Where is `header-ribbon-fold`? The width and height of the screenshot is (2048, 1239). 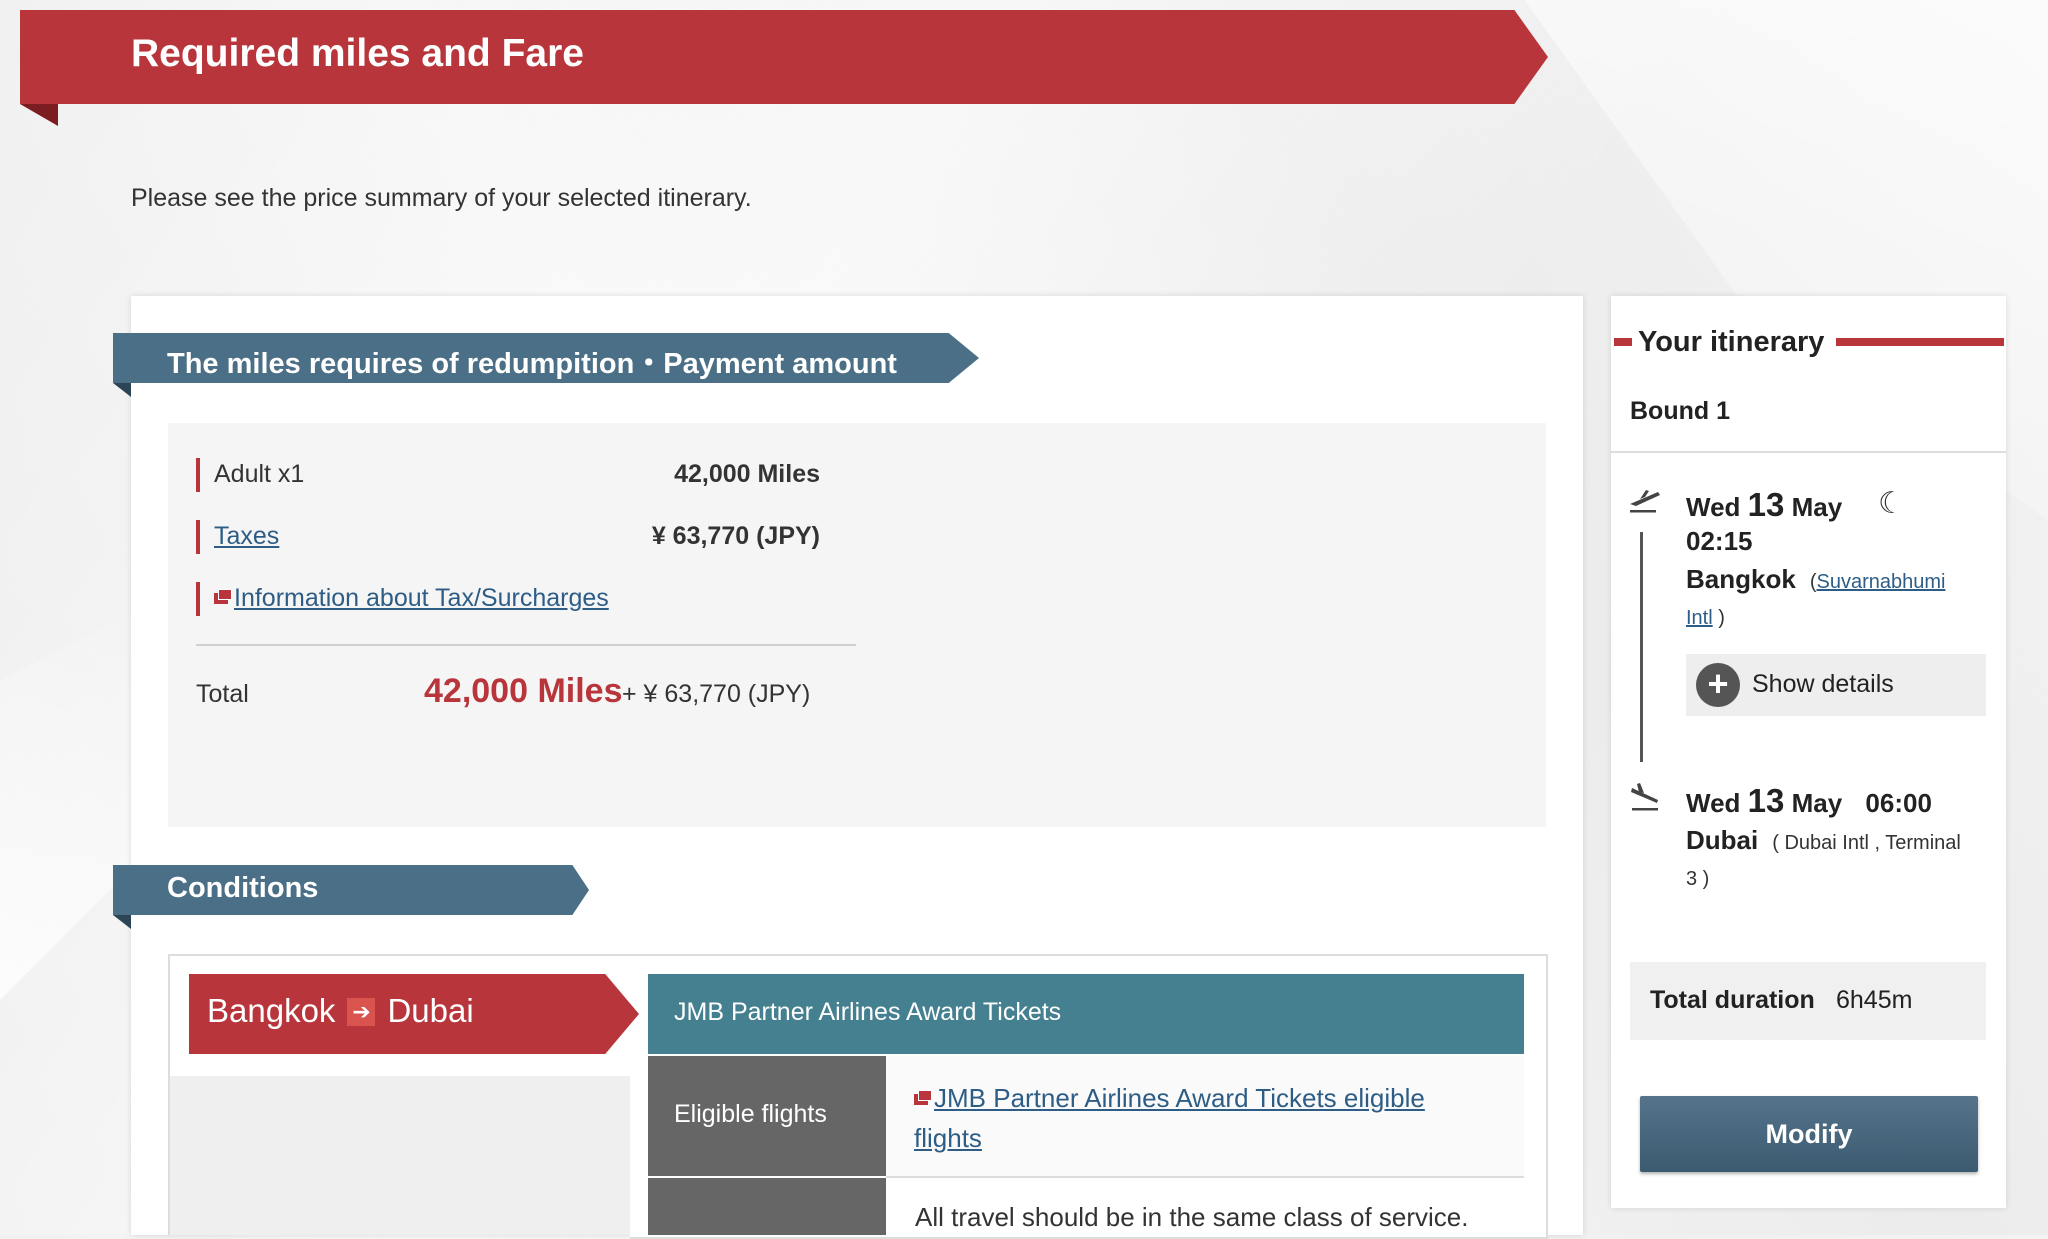 header-ribbon-fold is located at coordinates (39, 115).